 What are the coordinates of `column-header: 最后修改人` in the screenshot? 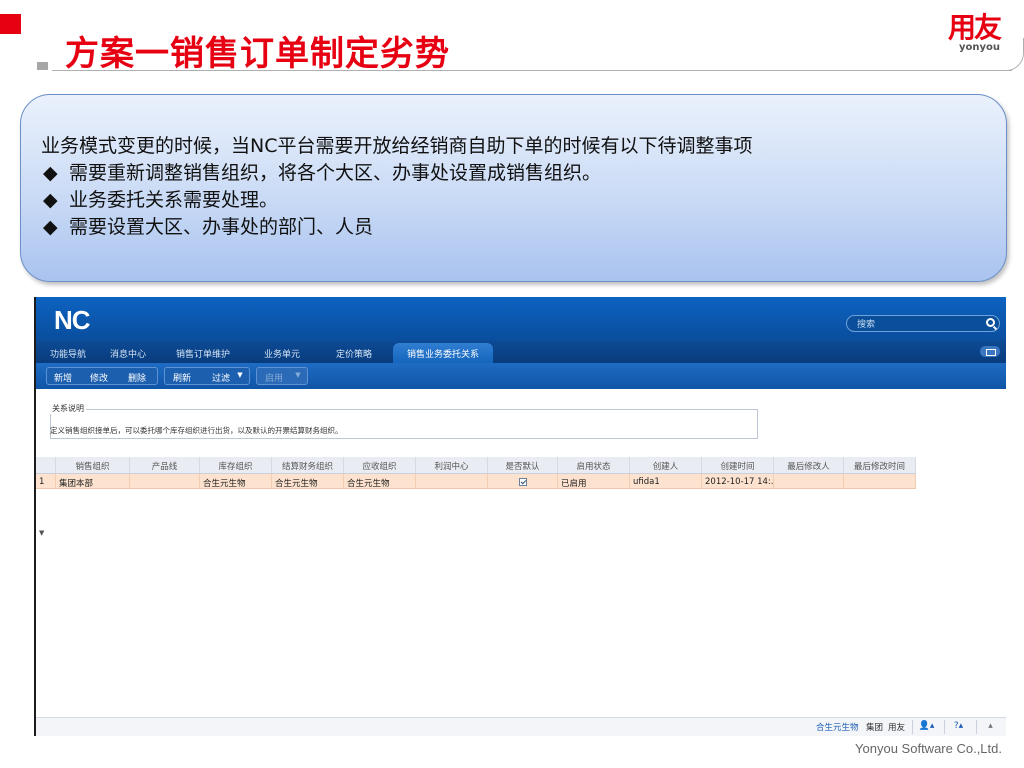 It's located at (809, 465).